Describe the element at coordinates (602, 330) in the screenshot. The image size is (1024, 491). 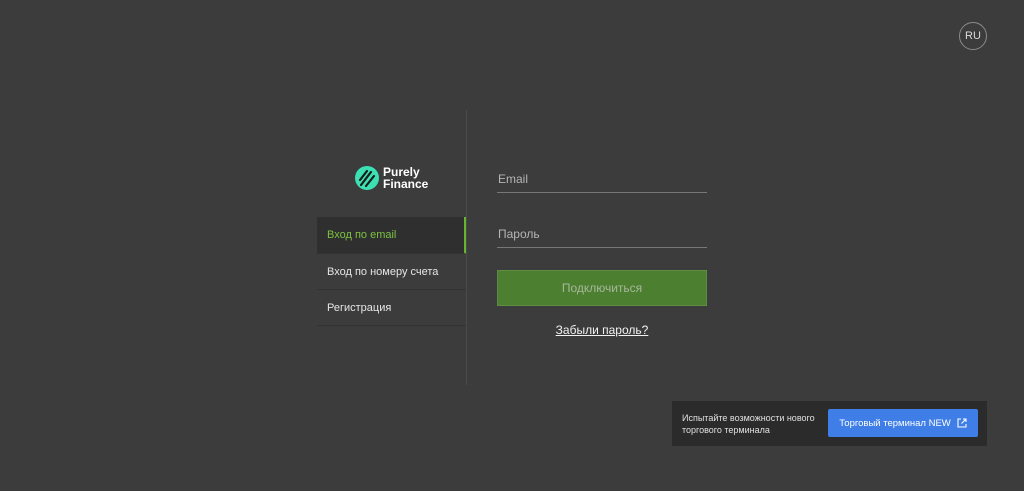
I see `forgot-password-link: Забыли пароль?` at that location.